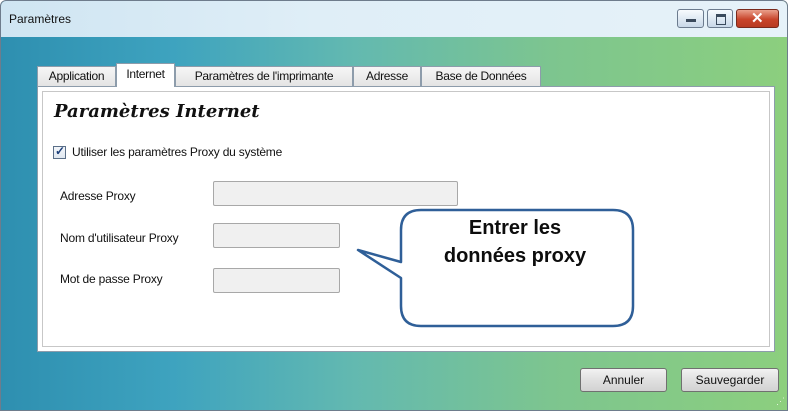 The image size is (788, 411). I want to click on save-button: Sauvegarder, so click(730, 380).